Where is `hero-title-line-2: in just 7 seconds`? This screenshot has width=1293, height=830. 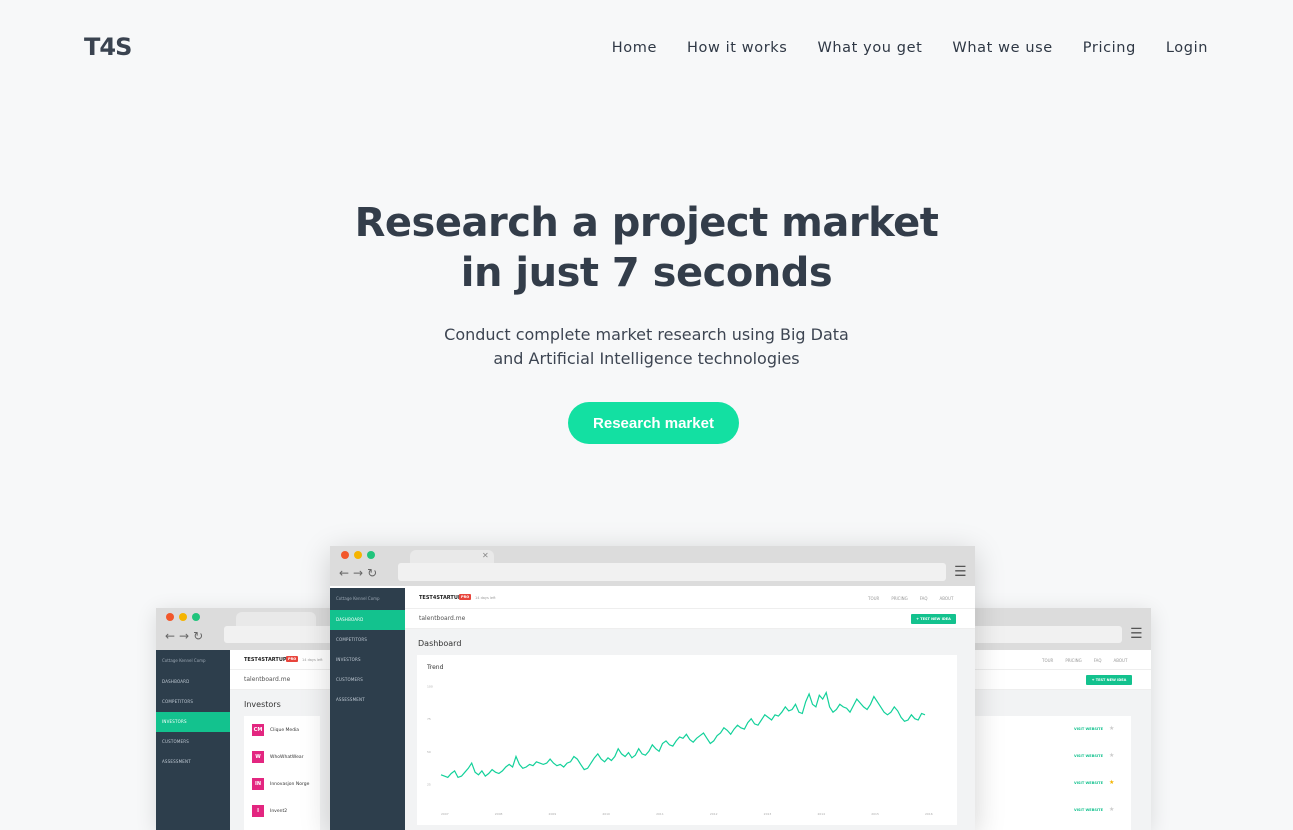 hero-title-line-2: in just 7 seconds is located at coordinates (646, 273).